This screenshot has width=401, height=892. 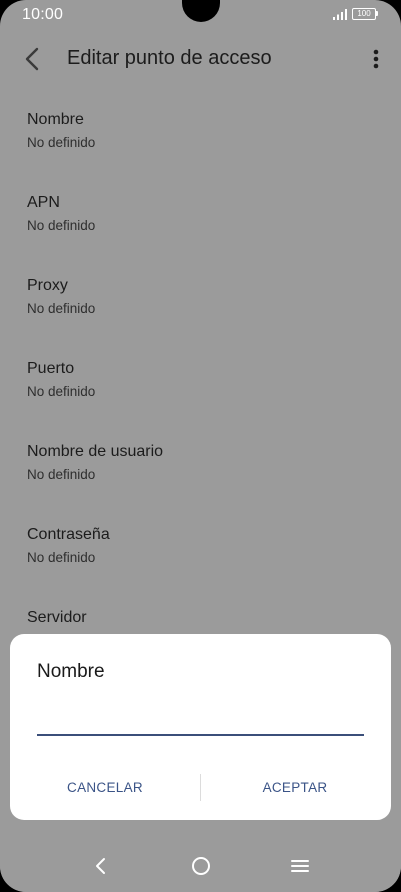 I want to click on name-input, so click(x=200, y=720).